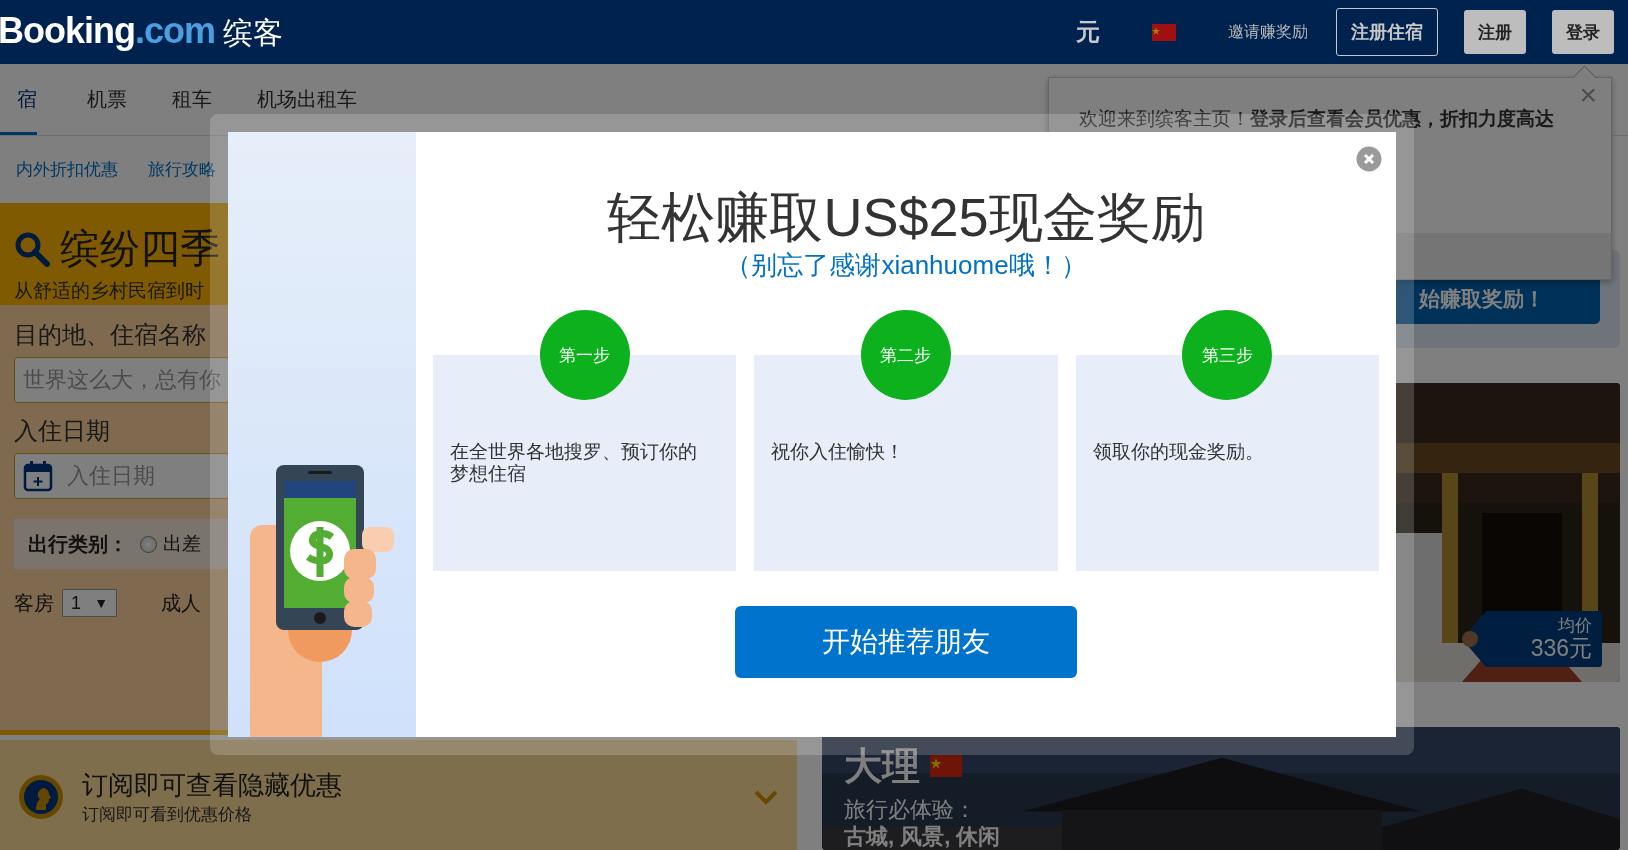  Describe the element at coordinates (181, 603) in the screenshot. I see `adults-label: 成人` at that location.